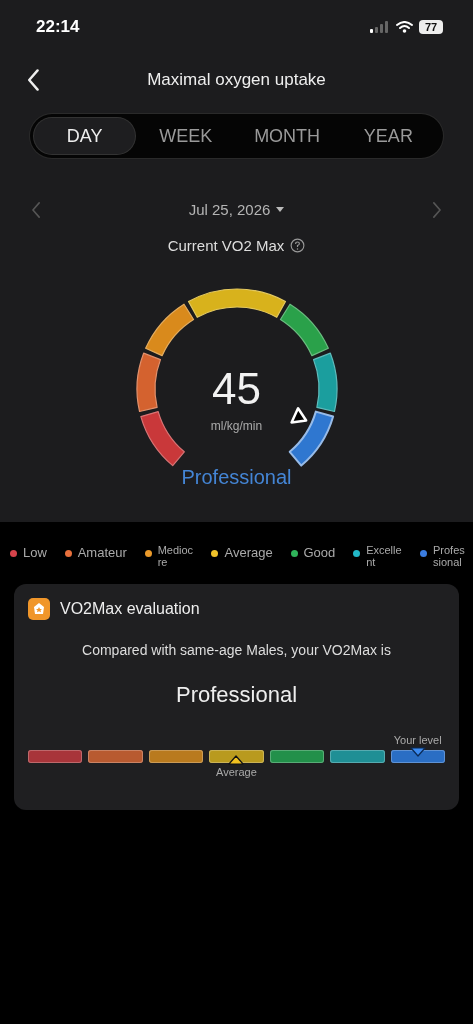 Image resolution: width=473 pixels, height=1024 pixels. Describe the element at coordinates (319, 553) in the screenshot. I see `legend-label: Good` at that location.